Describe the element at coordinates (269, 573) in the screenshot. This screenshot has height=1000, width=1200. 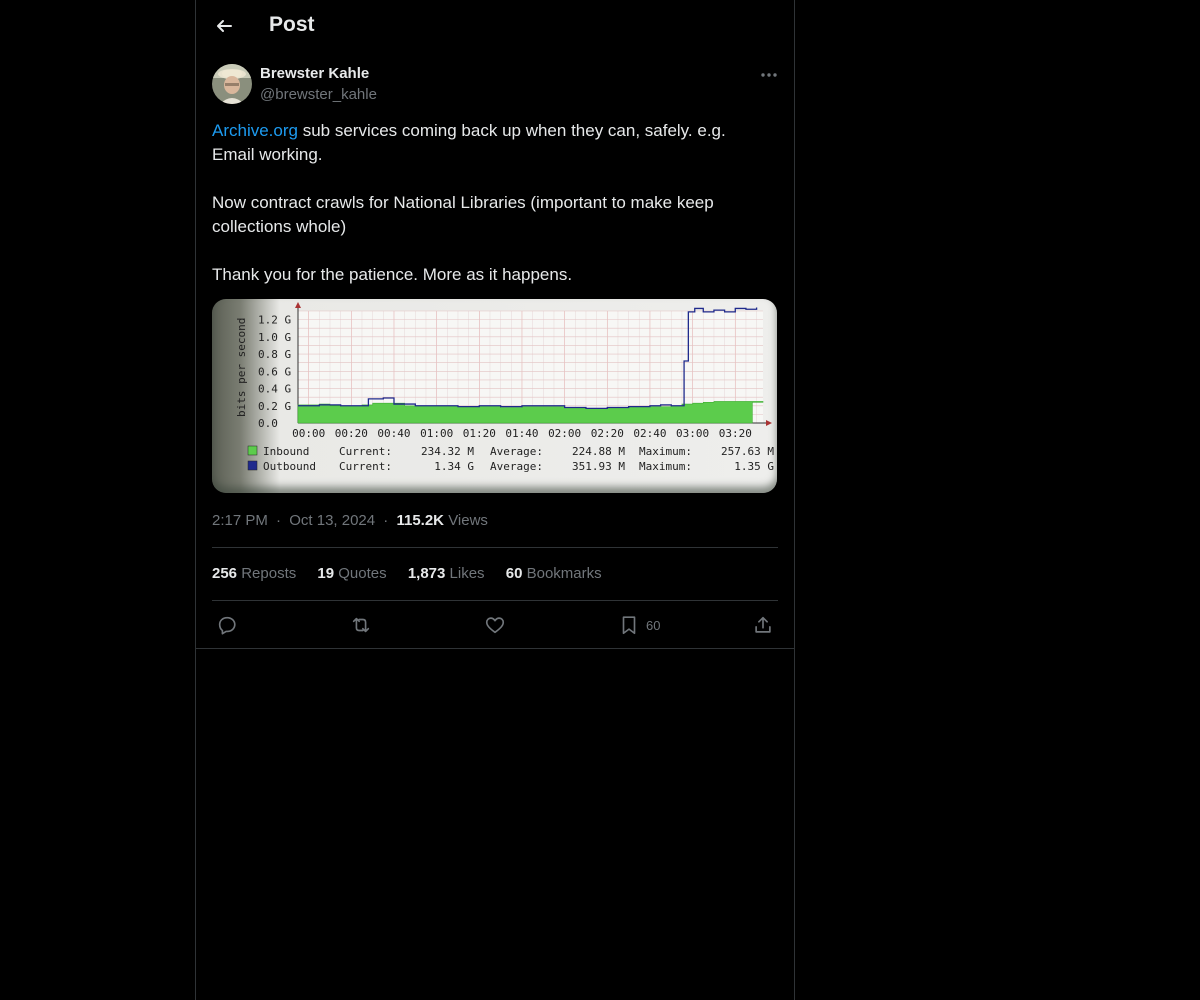
I see `reposts-label: Reposts` at that location.